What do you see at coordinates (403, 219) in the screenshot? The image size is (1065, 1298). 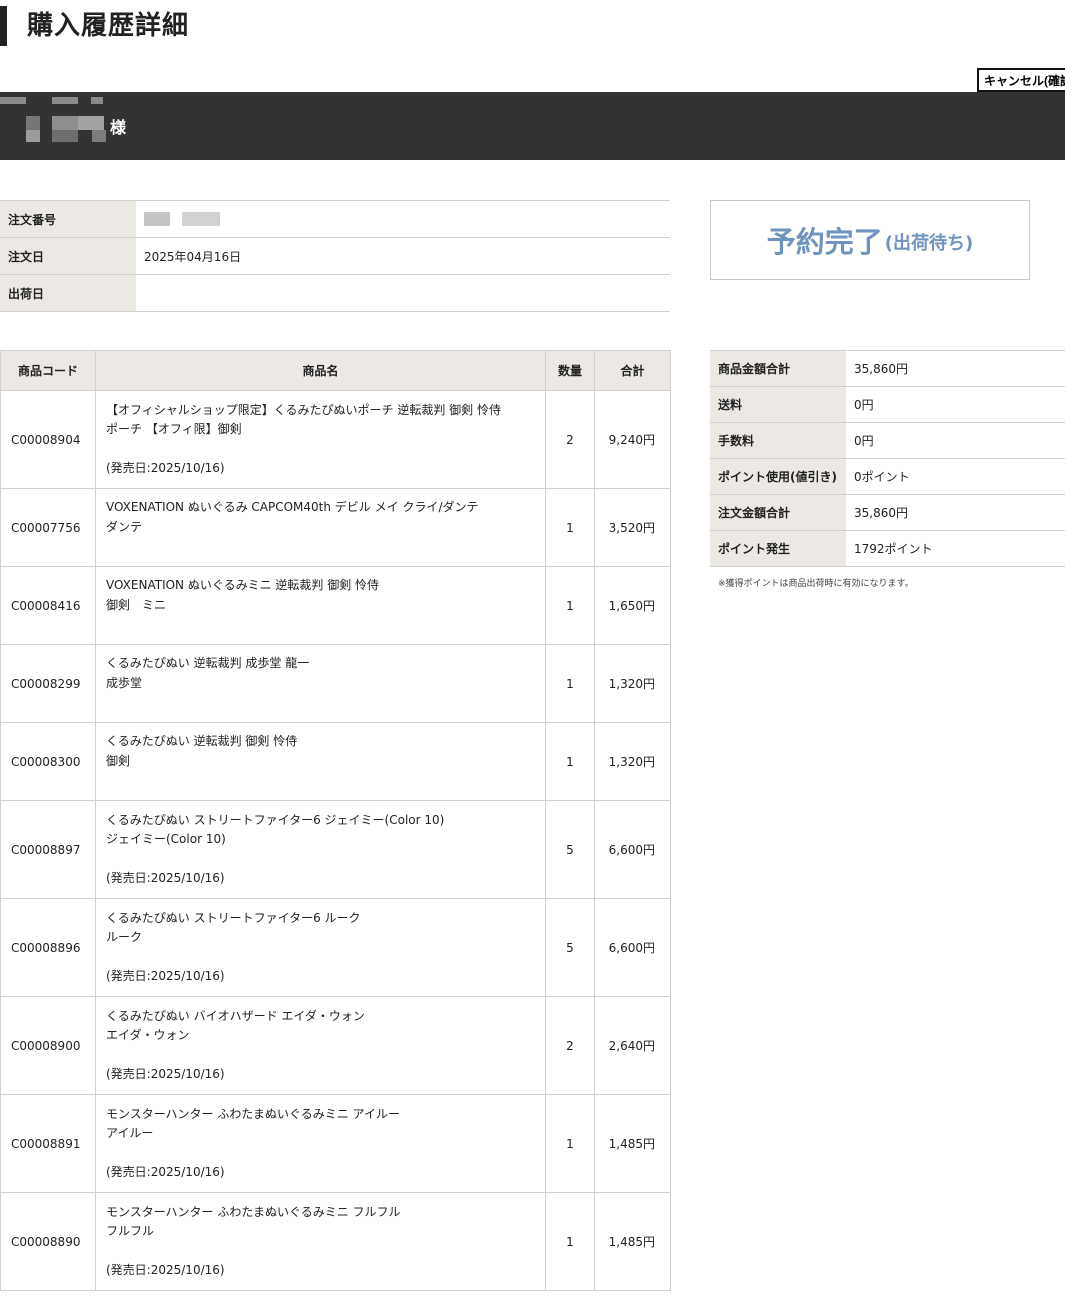 I see `order-number-value` at bounding box center [403, 219].